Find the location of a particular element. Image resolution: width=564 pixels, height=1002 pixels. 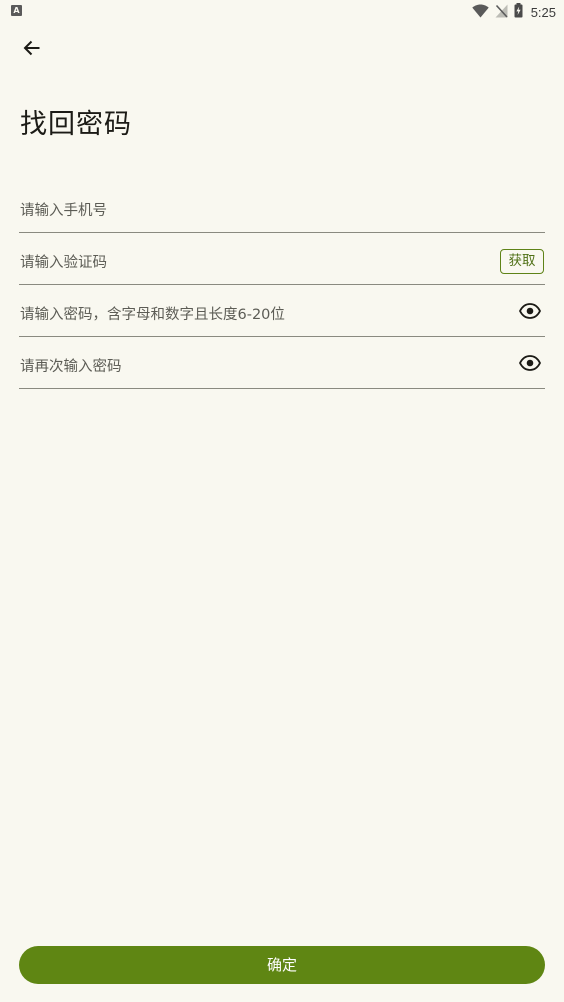

password-field is located at coordinates (282, 316).